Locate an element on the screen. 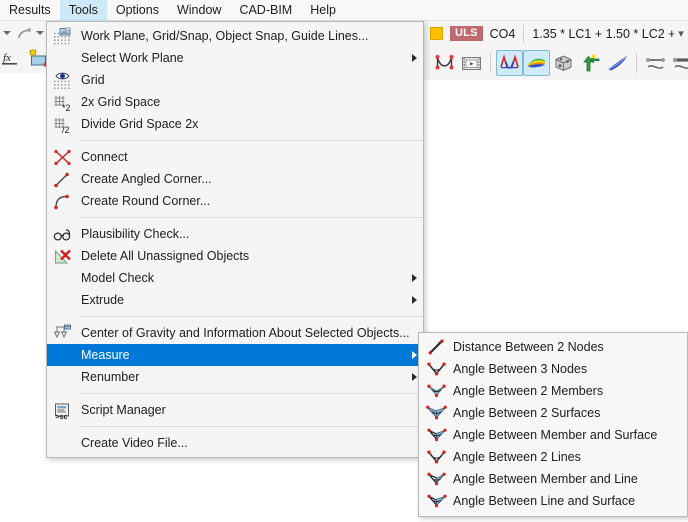  undo-dropdown-chevron-down-icon is located at coordinates (7, 33).